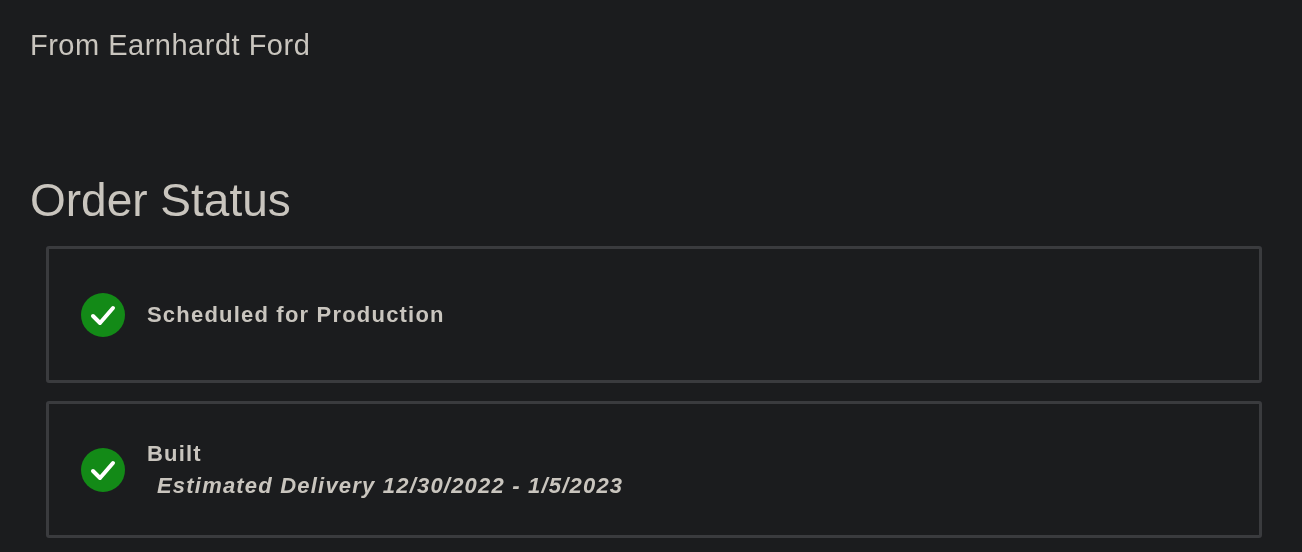 This screenshot has height=552, width=1302. Describe the element at coordinates (390, 485) in the screenshot. I see `delivery-estimate: Estimated Delivery 12/30/2022 - 1/5/2023` at that location.